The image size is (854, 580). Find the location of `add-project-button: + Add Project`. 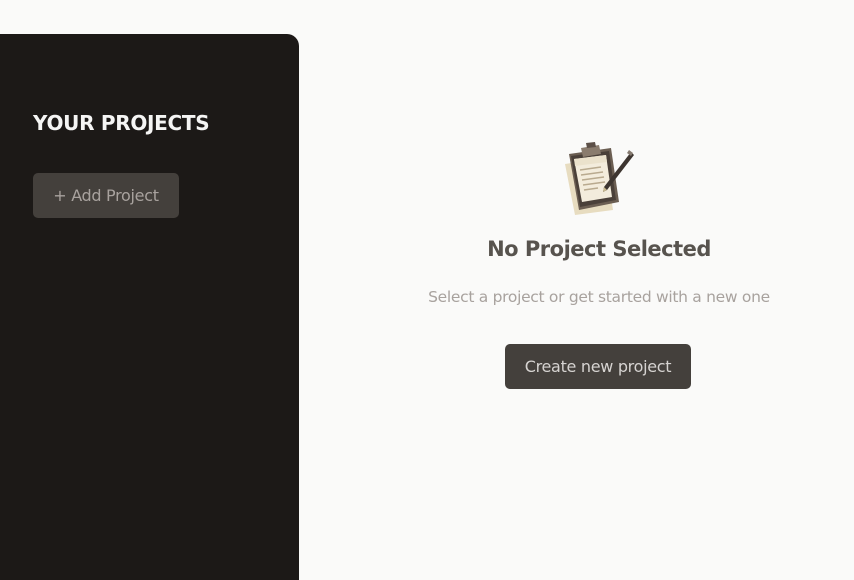

add-project-button: + Add Project is located at coordinates (106, 195).